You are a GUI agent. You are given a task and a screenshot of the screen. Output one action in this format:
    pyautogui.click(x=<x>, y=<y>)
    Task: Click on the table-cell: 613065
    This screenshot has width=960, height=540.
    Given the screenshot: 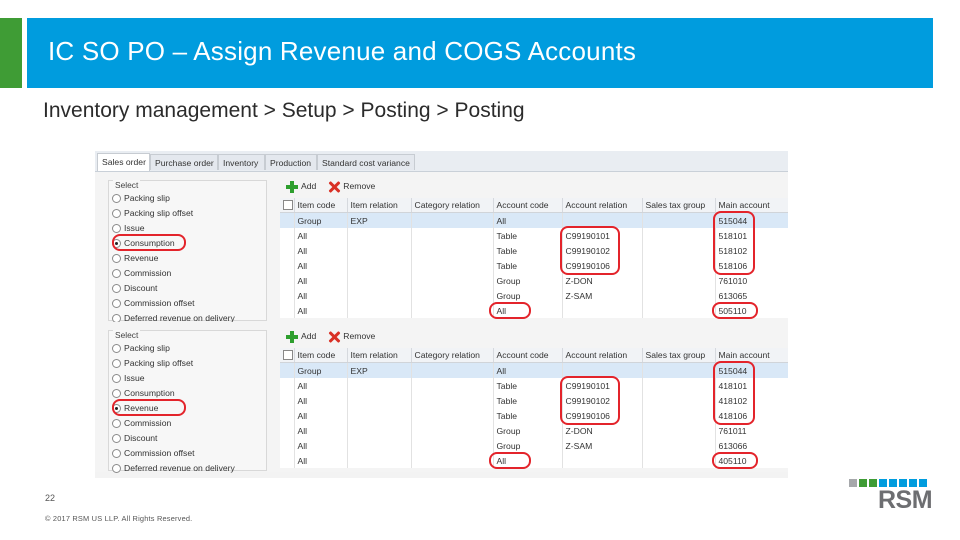 What is the action you would take?
    pyautogui.click(x=751, y=295)
    